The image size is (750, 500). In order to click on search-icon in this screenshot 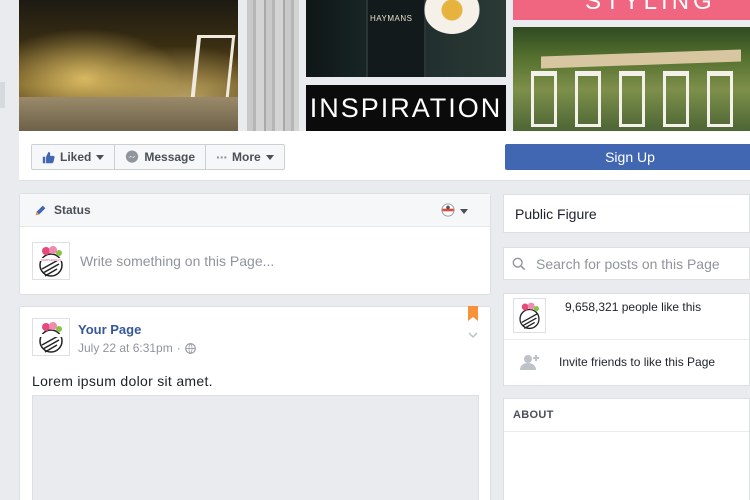, I will do `click(519, 264)`.